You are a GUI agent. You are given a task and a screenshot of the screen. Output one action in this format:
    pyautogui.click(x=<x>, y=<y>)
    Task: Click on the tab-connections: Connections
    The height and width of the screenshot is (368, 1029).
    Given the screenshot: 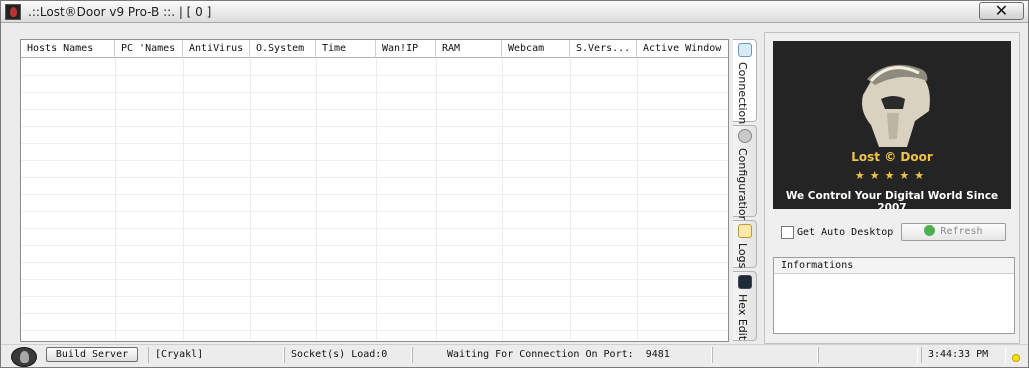 What is the action you would take?
    pyautogui.click(x=745, y=84)
    